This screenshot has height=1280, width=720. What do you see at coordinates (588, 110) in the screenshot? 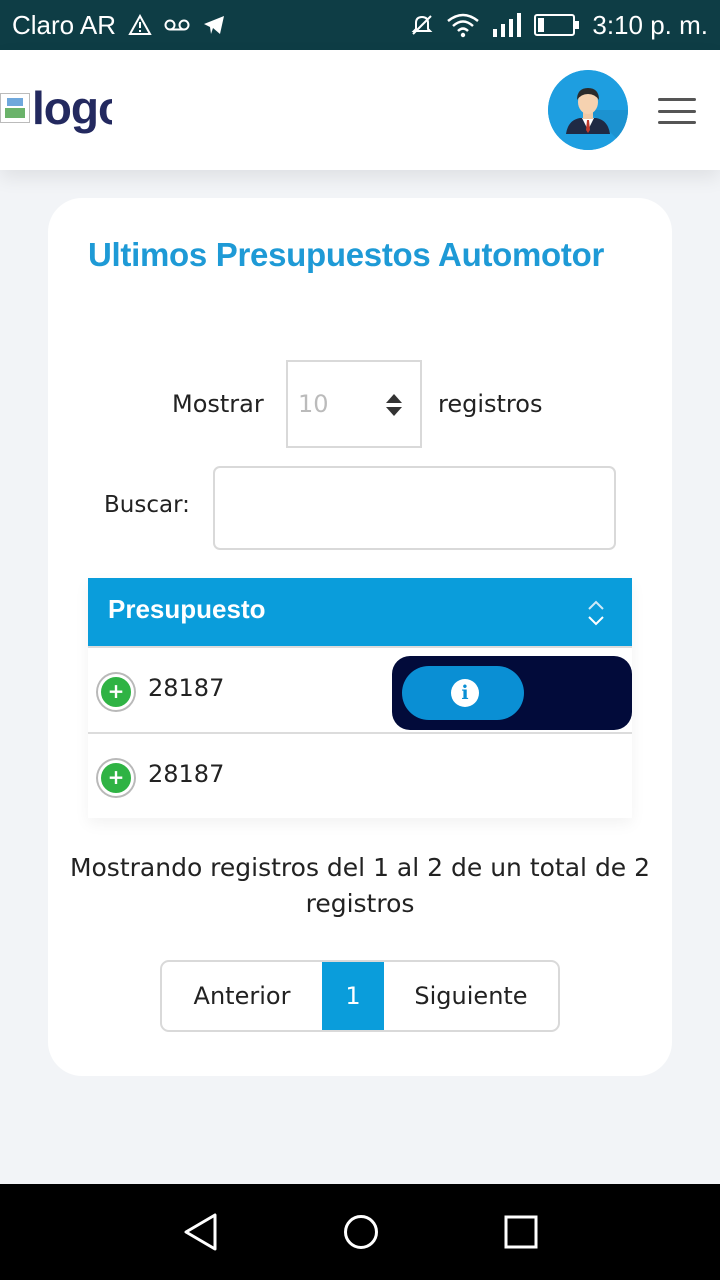
I see `user-avatar-icon` at bounding box center [588, 110].